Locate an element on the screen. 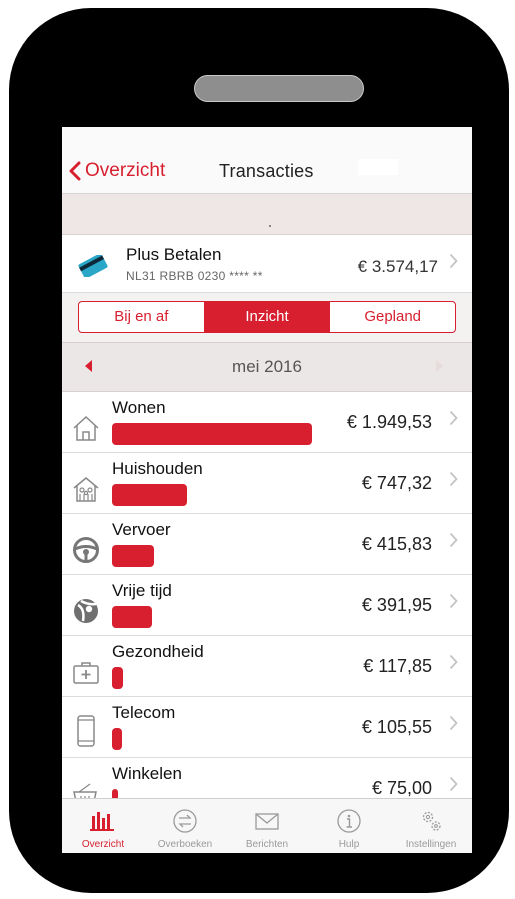 Image resolution: width=515 pixels, height=899 pixels. period-label: mei 2016 is located at coordinates (267, 366).